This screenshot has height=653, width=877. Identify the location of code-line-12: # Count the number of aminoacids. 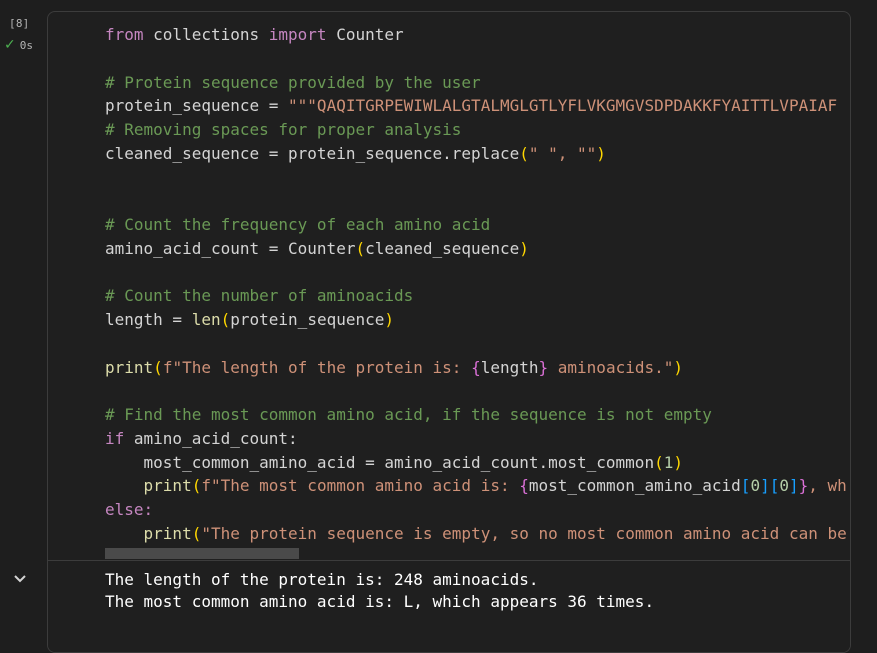
(259, 295).